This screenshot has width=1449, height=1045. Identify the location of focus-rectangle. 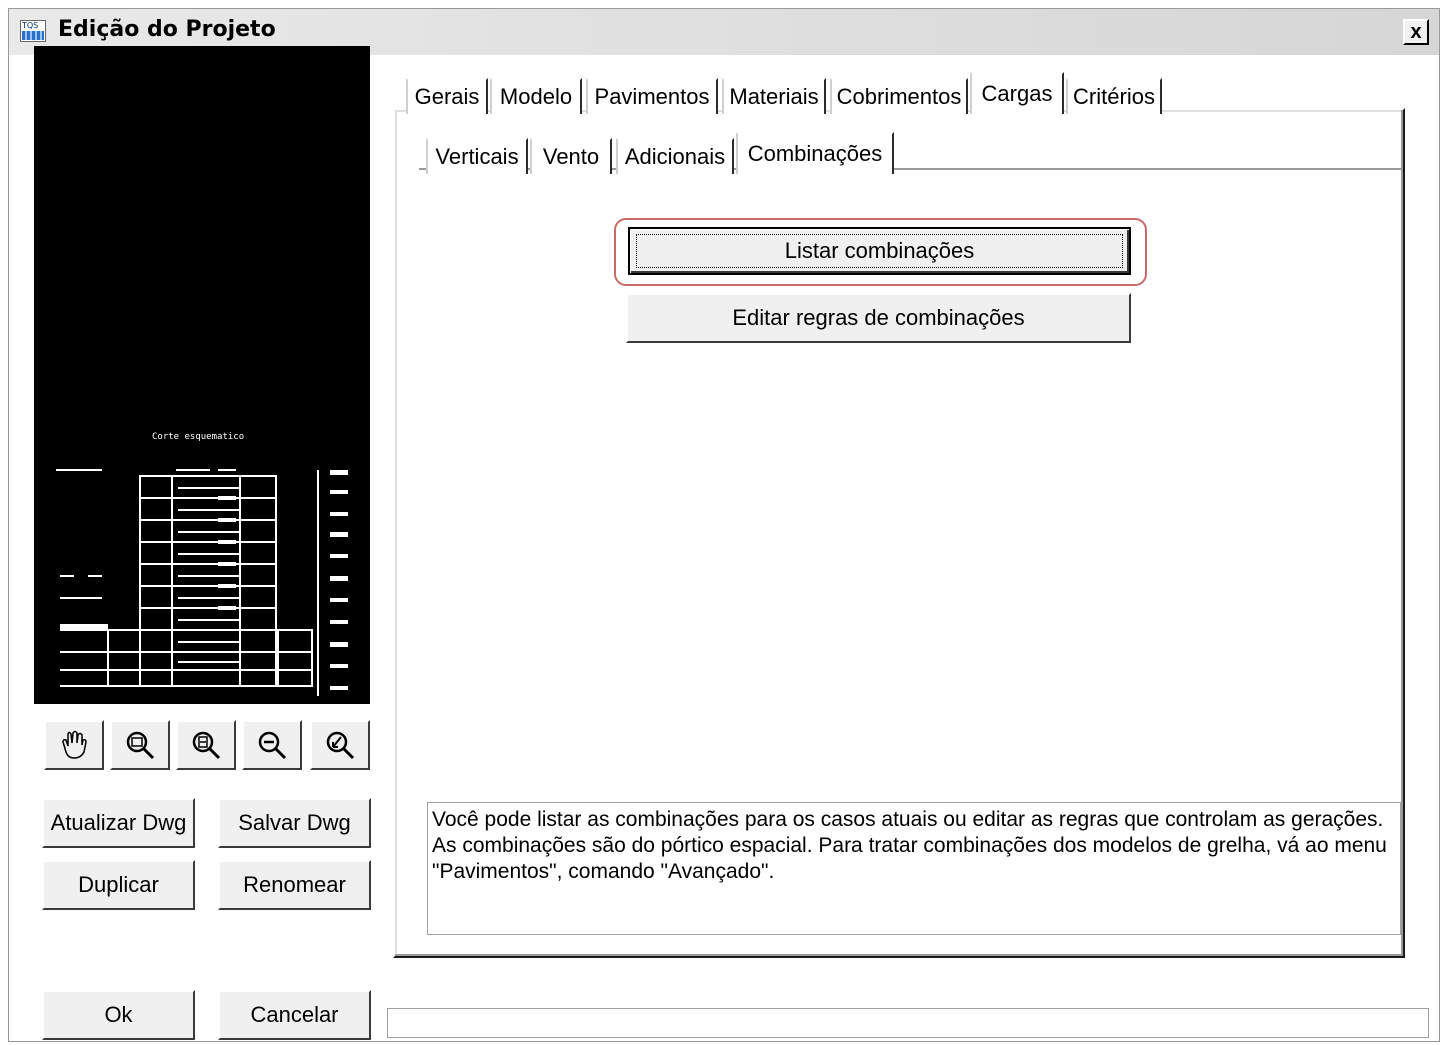
(879, 251).